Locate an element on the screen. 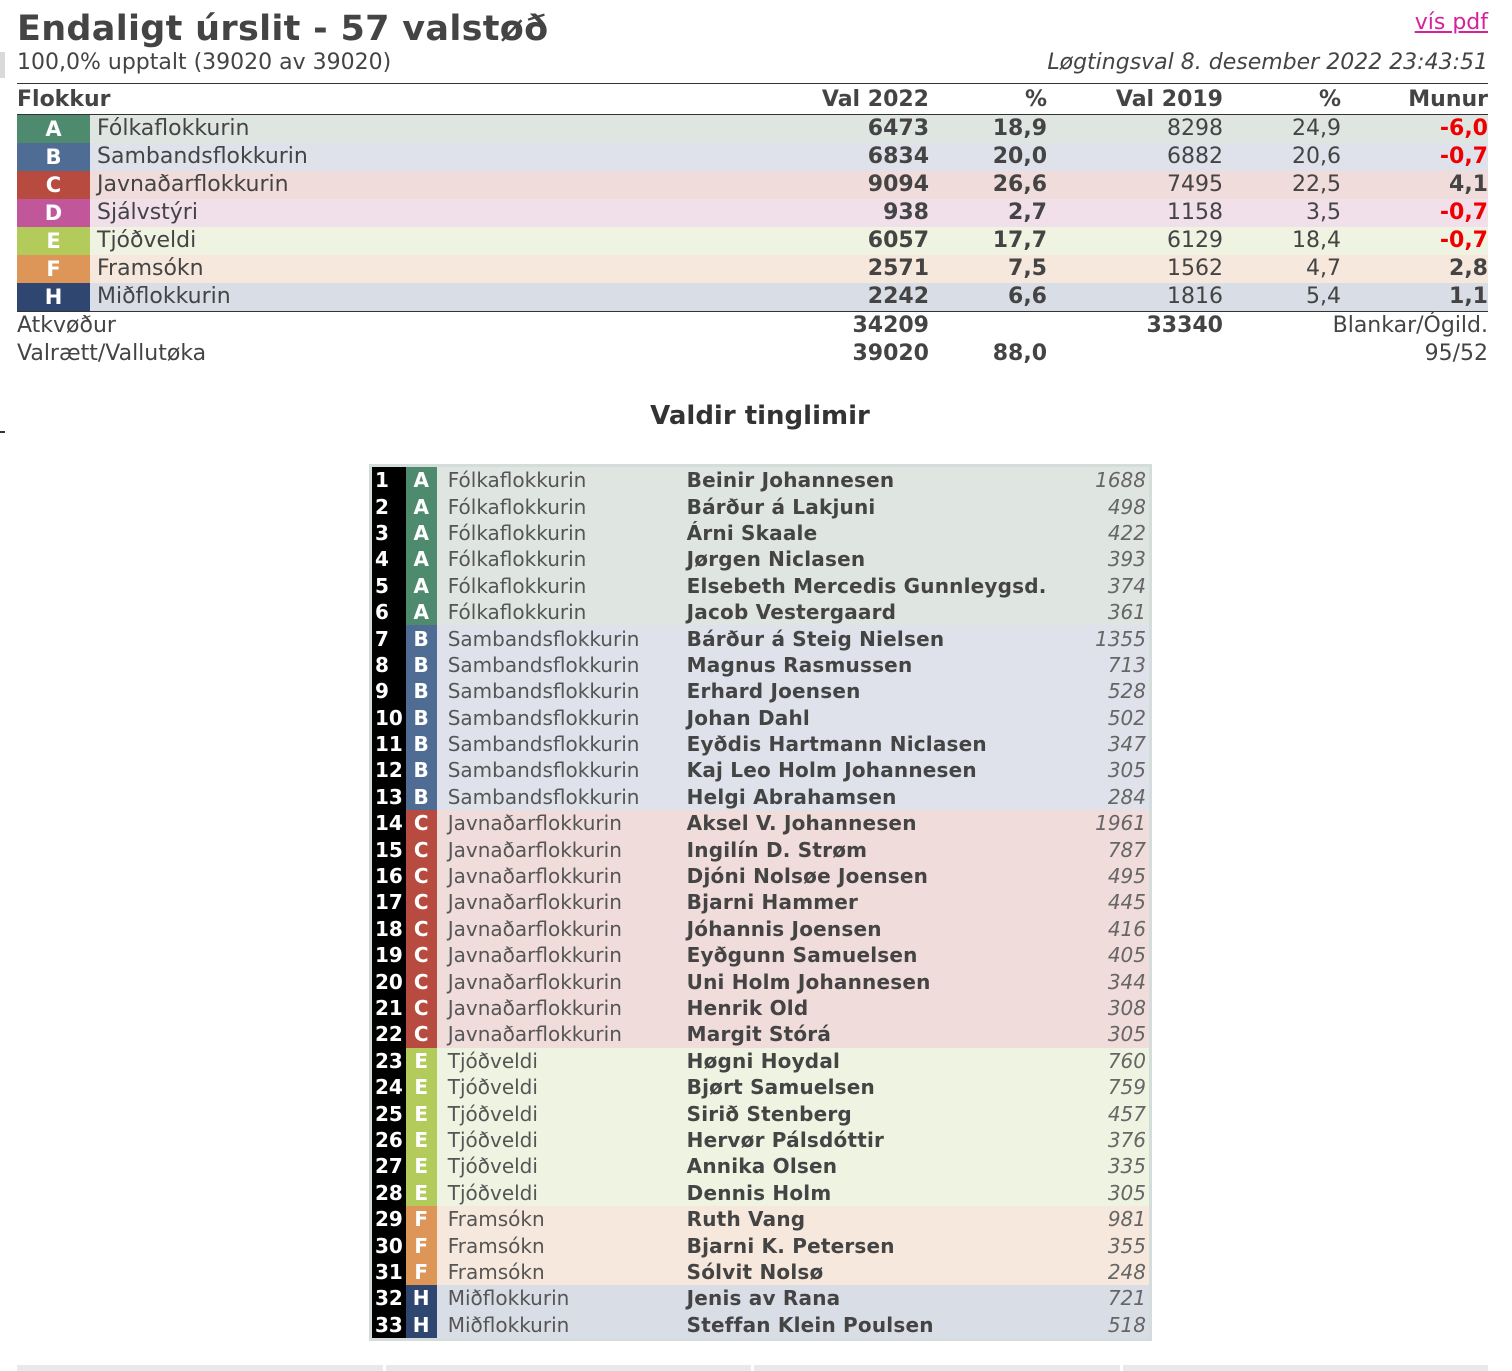 The width and height of the screenshot is (1512, 1371). member-name: Elsebeth Mercedis Gunnleygsd. is located at coordinates (866, 585).